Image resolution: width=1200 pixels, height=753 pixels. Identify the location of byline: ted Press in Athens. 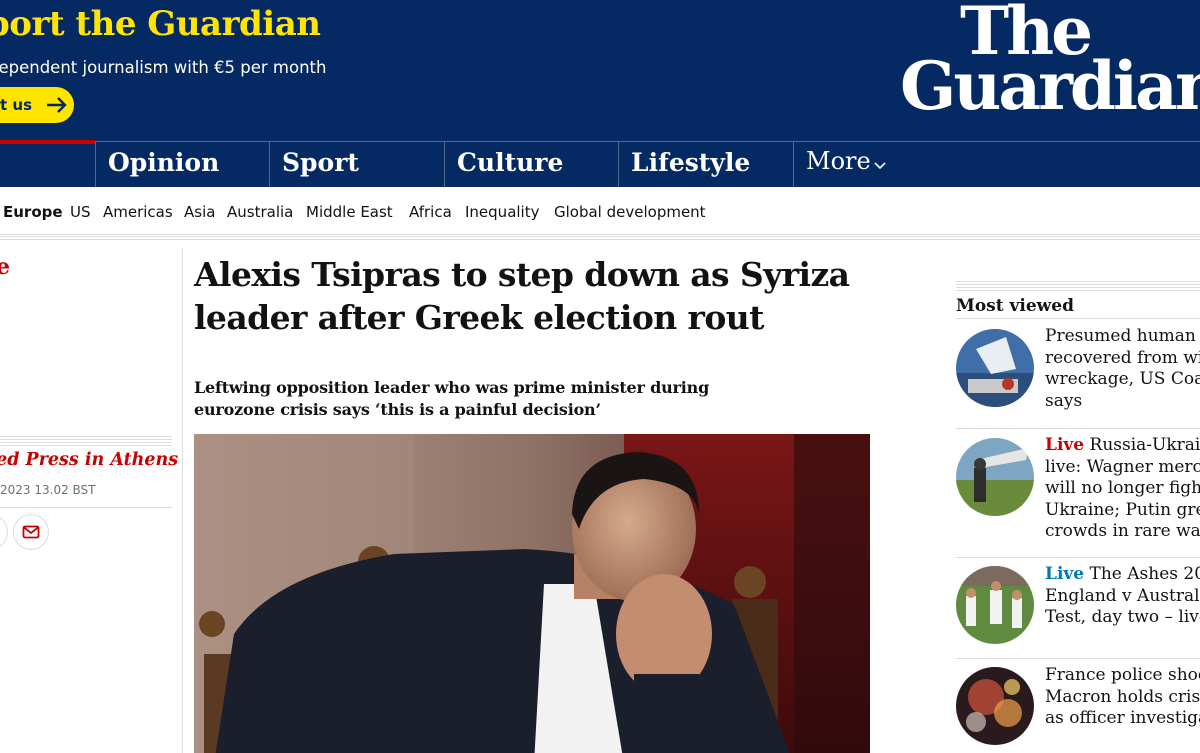
(89, 460).